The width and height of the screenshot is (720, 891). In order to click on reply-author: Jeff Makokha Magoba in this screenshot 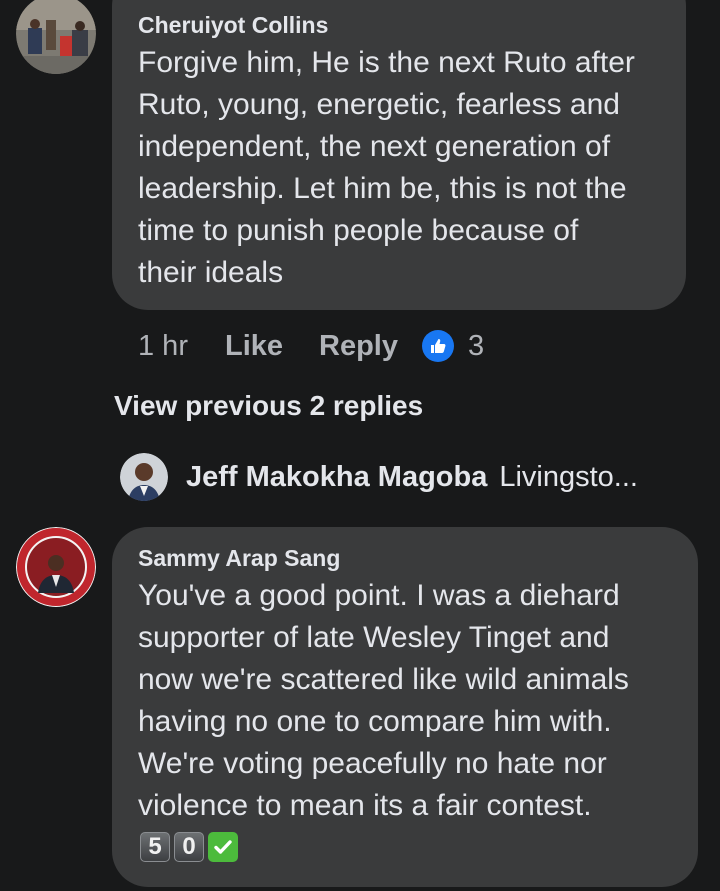, I will do `click(336, 477)`.